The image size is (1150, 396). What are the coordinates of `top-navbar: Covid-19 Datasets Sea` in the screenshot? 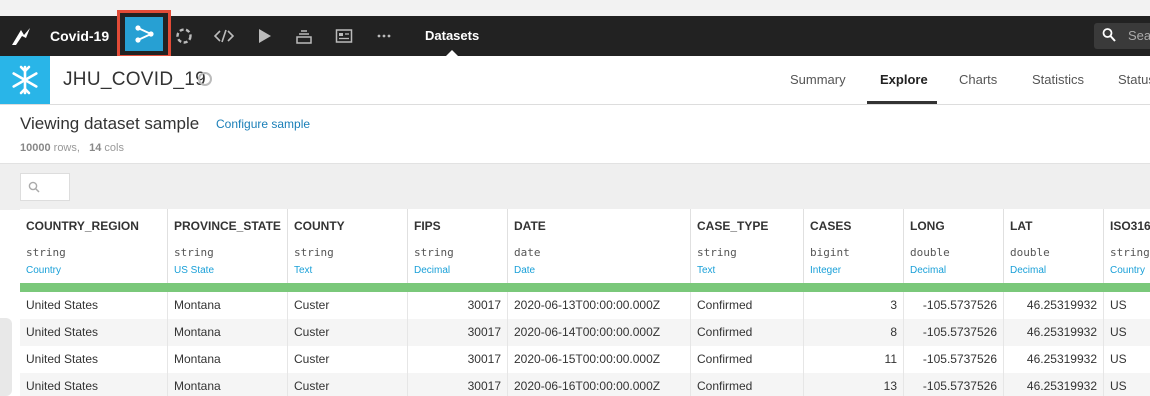 It's located at (575, 34).